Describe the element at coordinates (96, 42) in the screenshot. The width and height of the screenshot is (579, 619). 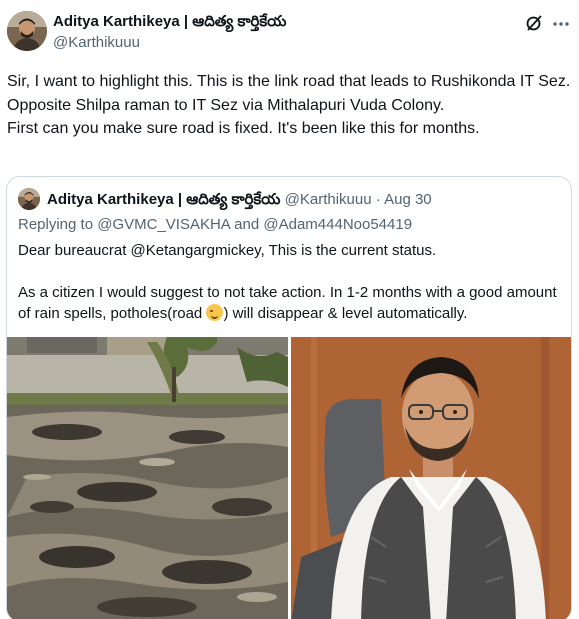
I see `author-handle: @Karthikuuu` at that location.